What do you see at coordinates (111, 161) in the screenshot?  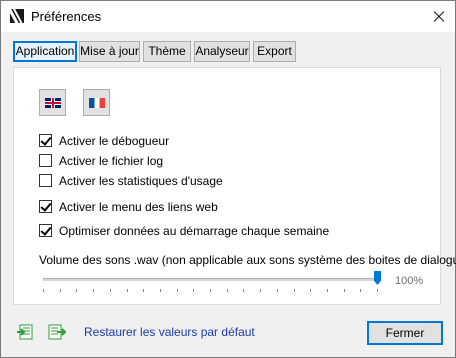 I see `log-file-label: Activer le fichier log` at bounding box center [111, 161].